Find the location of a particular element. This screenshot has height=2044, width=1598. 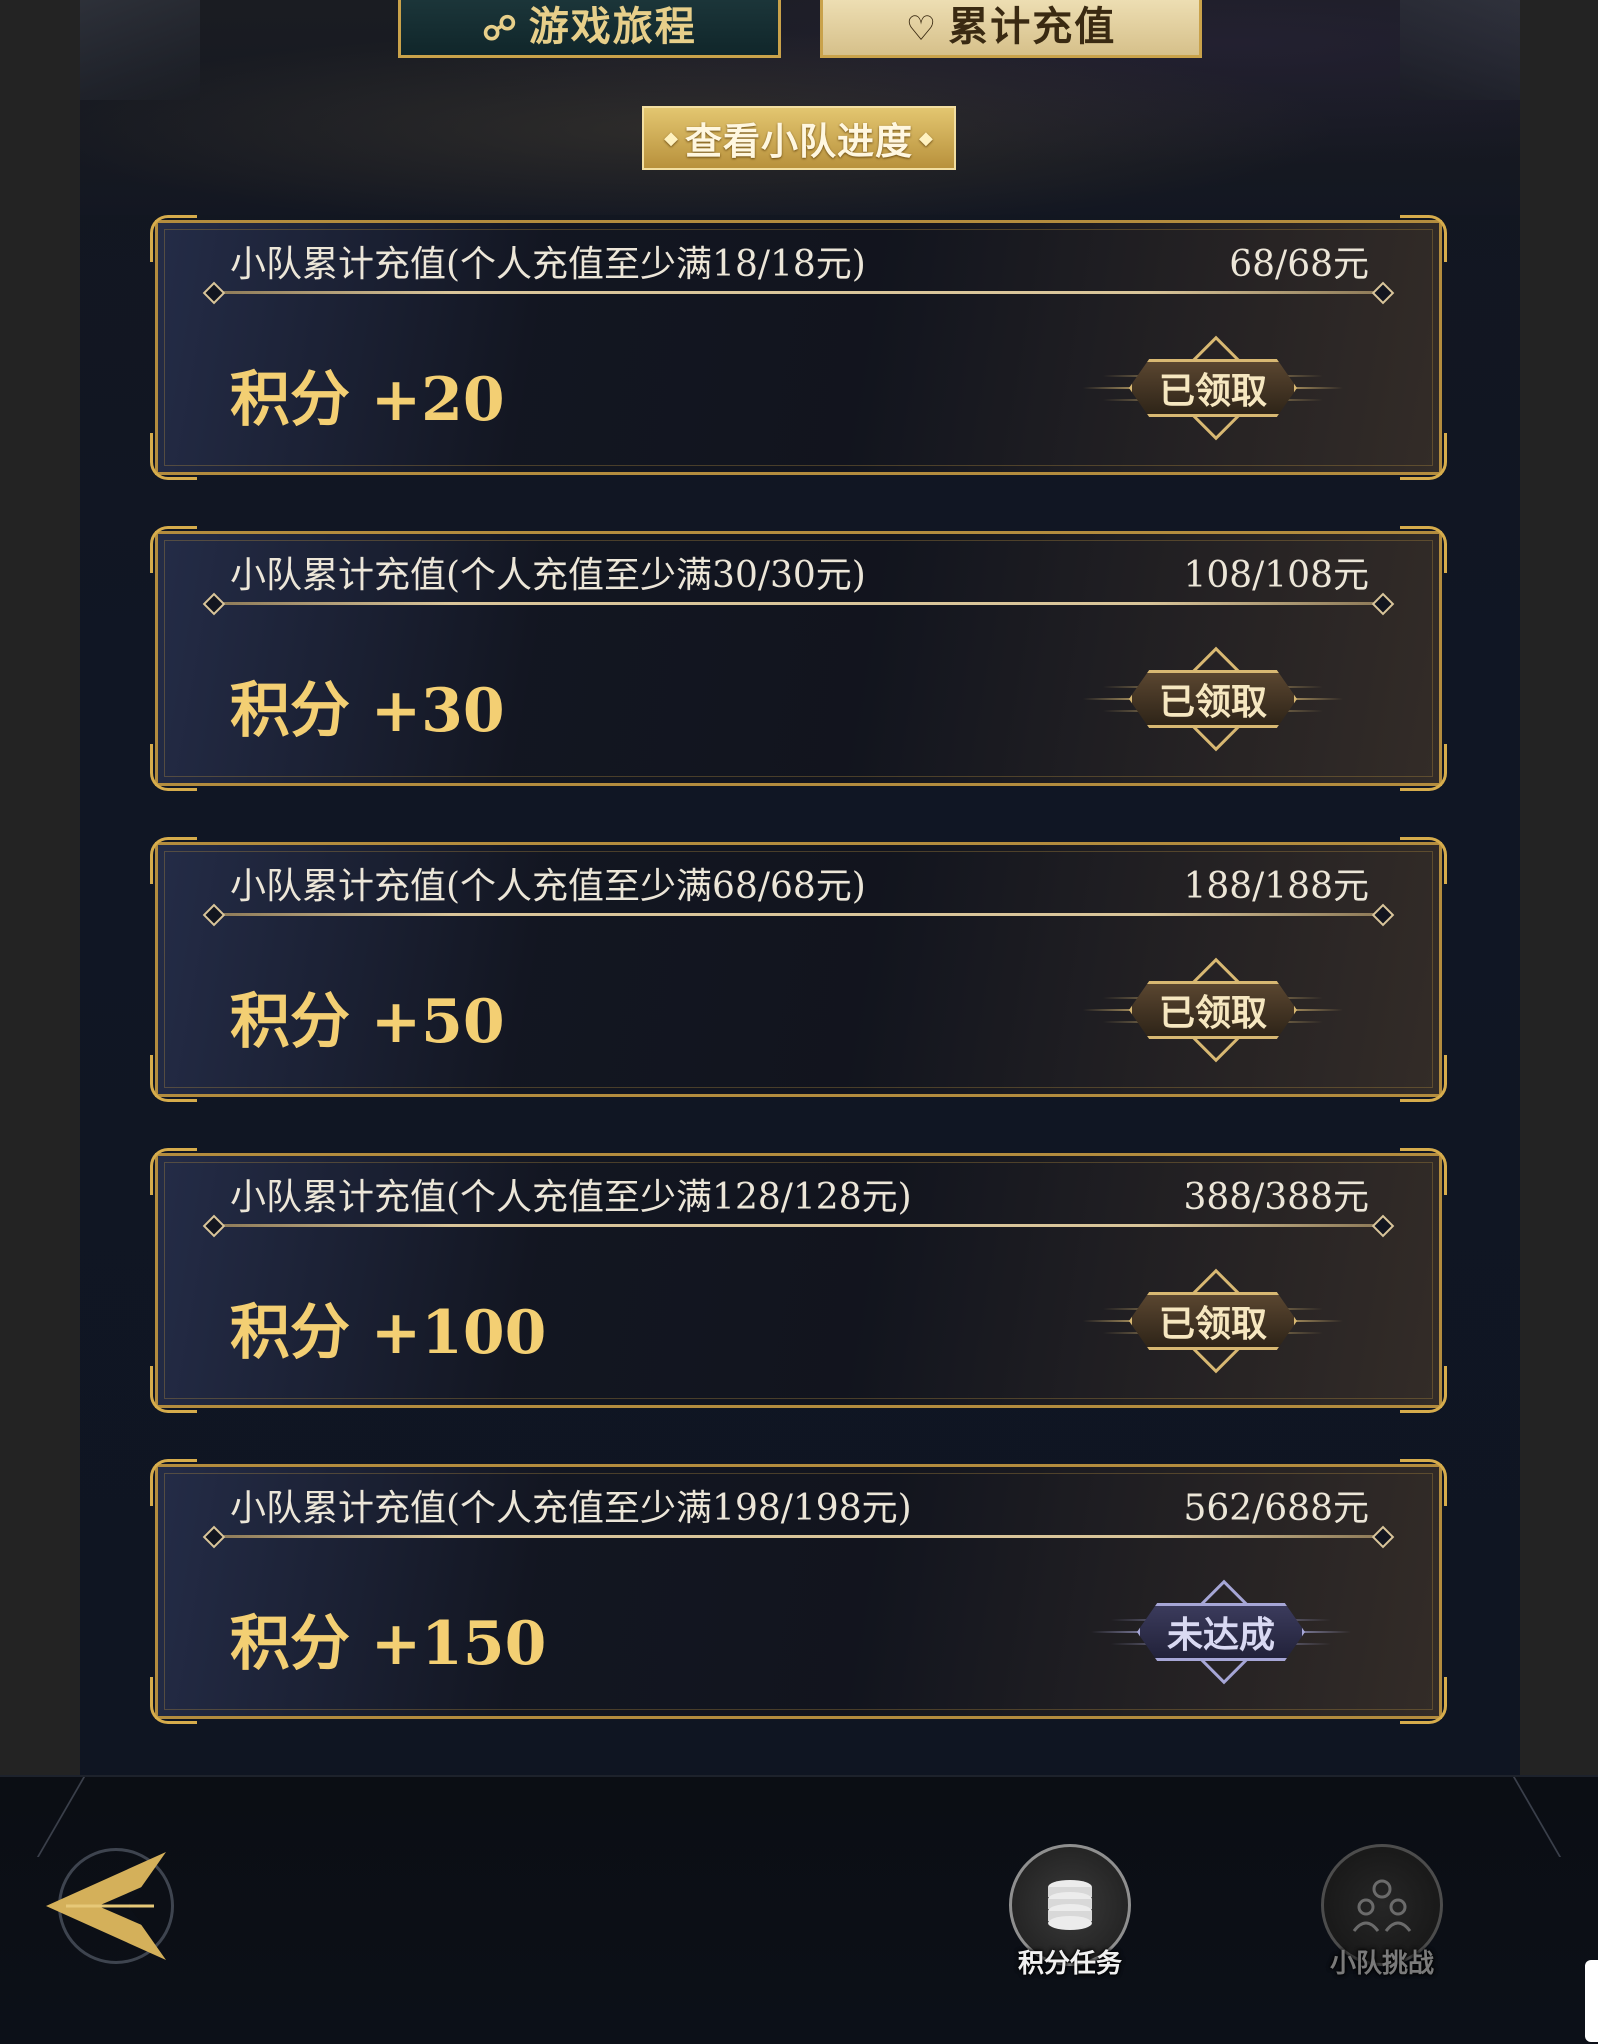

view-team-progress-label: 查看小队进度 is located at coordinates (799, 141).